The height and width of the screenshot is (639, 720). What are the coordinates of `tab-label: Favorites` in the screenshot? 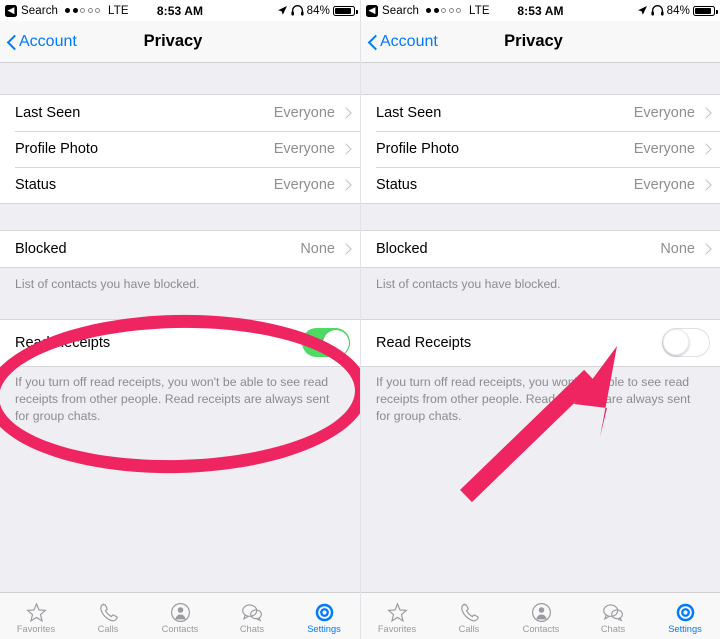 It's located at (36, 628).